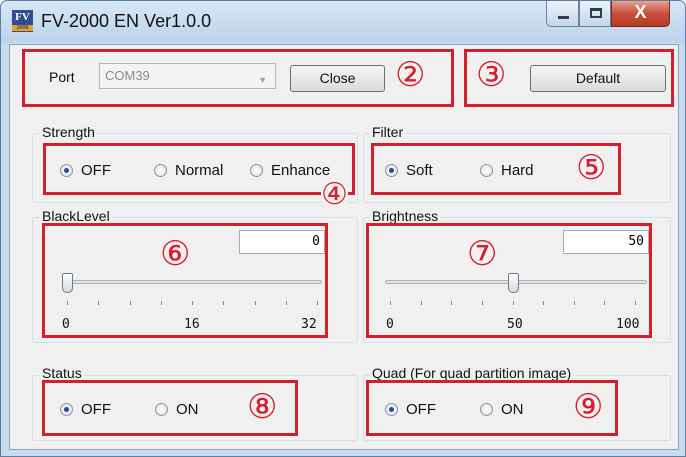 The image size is (686, 457). Describe the element at coordinates (472, 373) in the screenshot. I see `quad-label: Quad (For quad partition image)` at that location.